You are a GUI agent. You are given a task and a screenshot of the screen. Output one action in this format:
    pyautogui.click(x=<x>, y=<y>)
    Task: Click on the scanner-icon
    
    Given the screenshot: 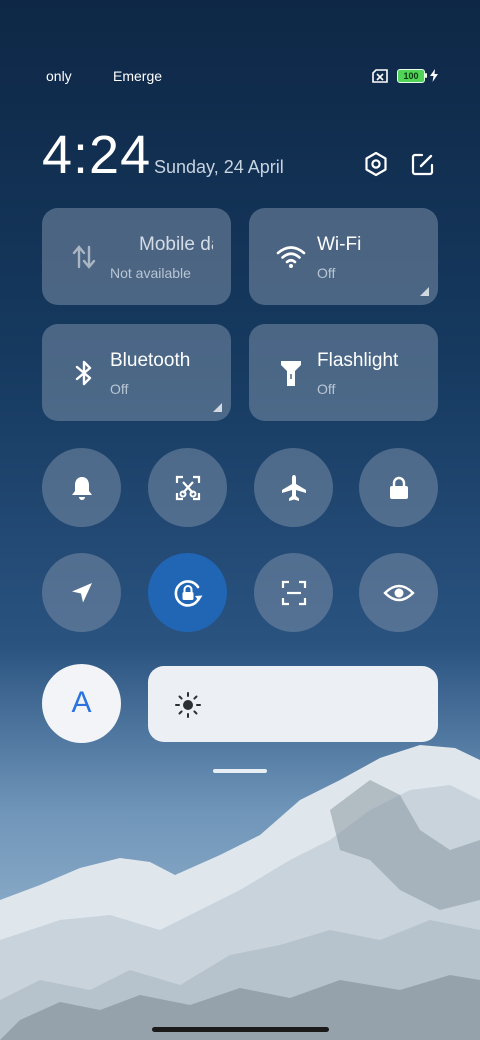 What is the action you would take?
    pyautogui.click(x=293, y=592)
    